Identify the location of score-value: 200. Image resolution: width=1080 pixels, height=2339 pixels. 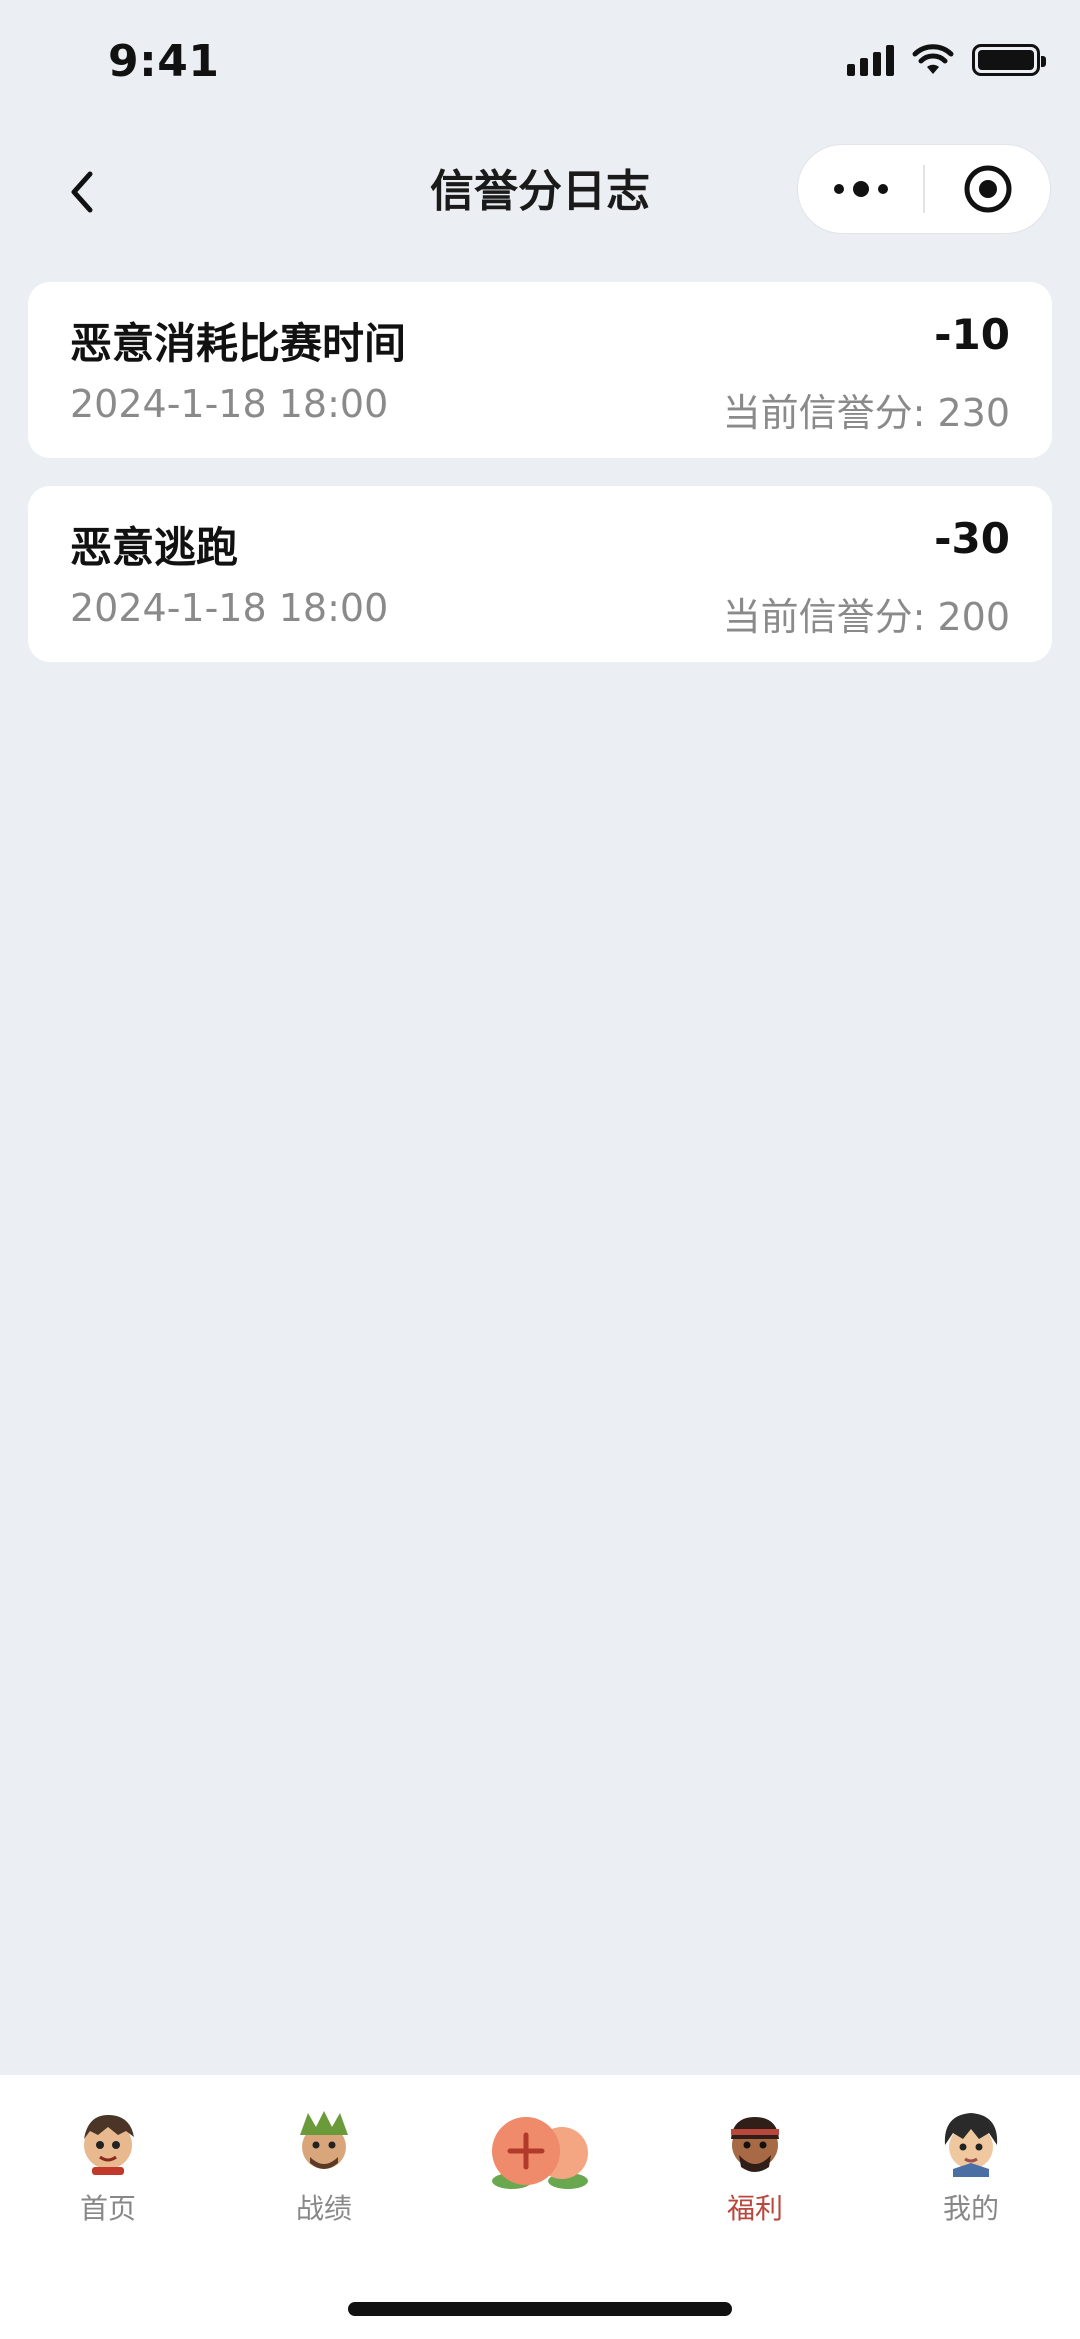
(973, 617).